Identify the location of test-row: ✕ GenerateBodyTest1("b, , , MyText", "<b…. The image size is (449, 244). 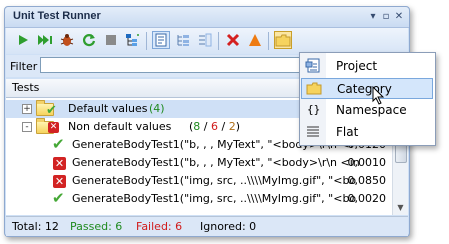
(199, 163).